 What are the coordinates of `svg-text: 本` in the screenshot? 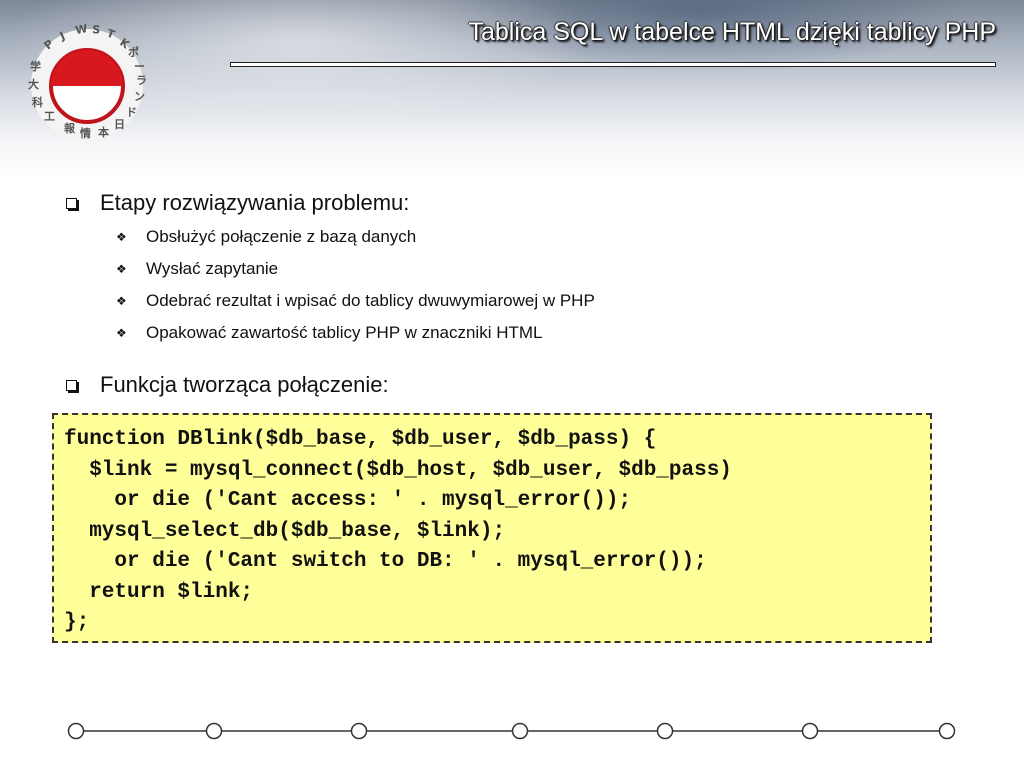 It's located at (103, 132).